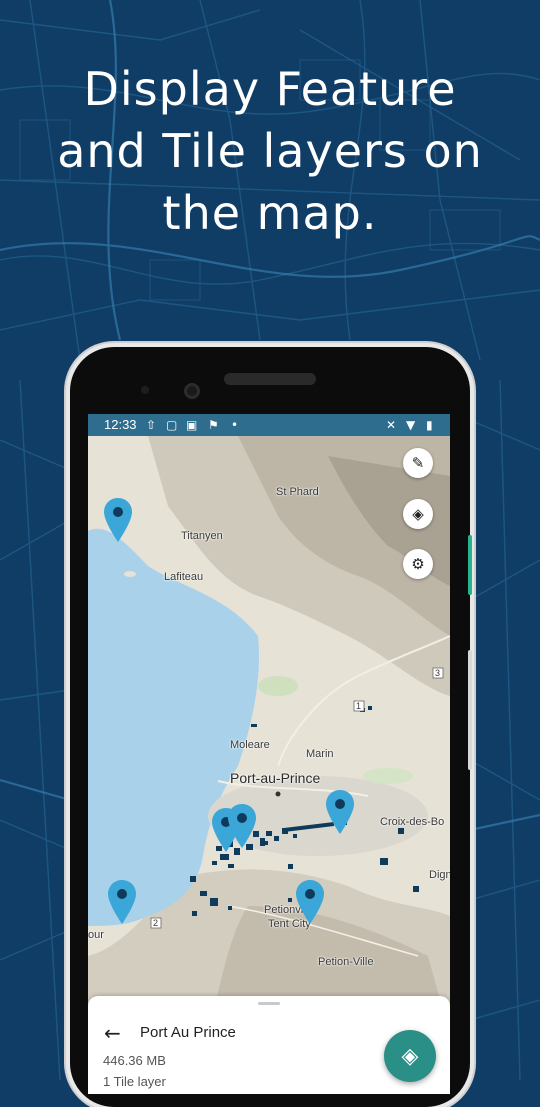 Image resolution: width=540 pixels, height=1107 pixels. Describe the element at coordinates (184, 577) in the screenshot. I see `place-lafiteau: Lafiteau` at that location.